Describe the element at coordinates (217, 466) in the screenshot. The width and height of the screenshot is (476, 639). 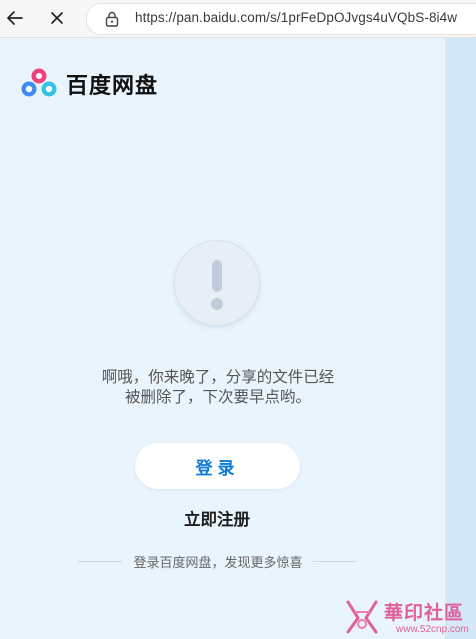
I see `login-button: 登录` at that location.